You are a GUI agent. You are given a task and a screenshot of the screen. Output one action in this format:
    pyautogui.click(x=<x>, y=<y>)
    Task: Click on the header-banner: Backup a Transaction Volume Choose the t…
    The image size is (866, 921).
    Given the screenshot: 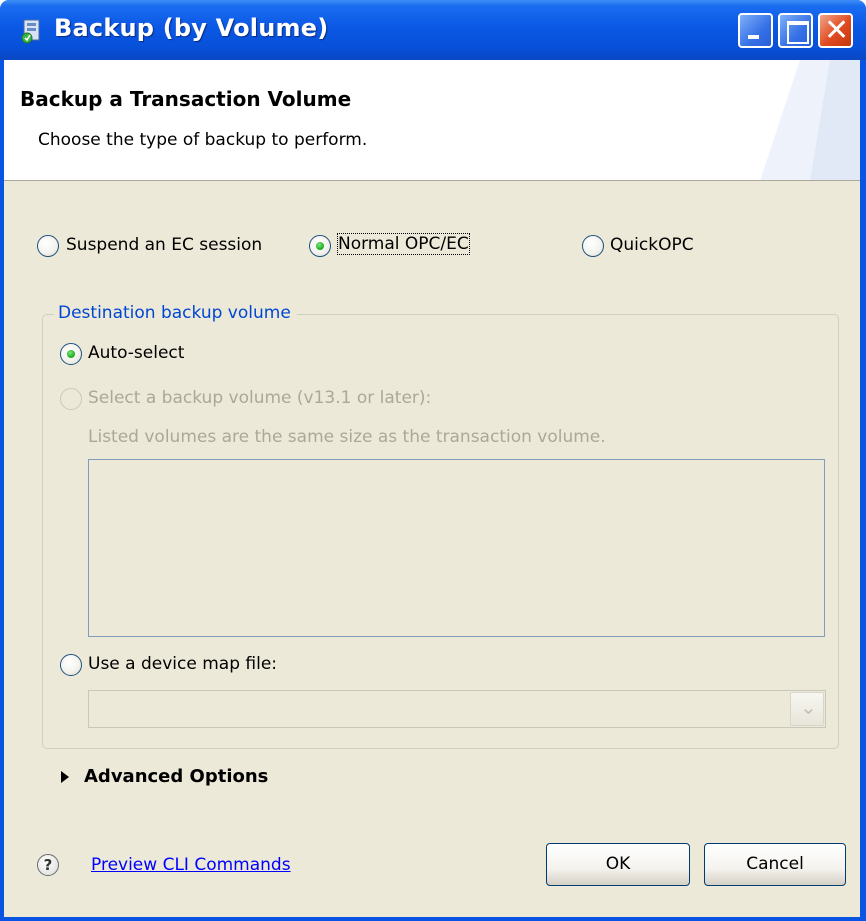 What is the action you would take?
    pyautogui.click(x=432, y=120)
    